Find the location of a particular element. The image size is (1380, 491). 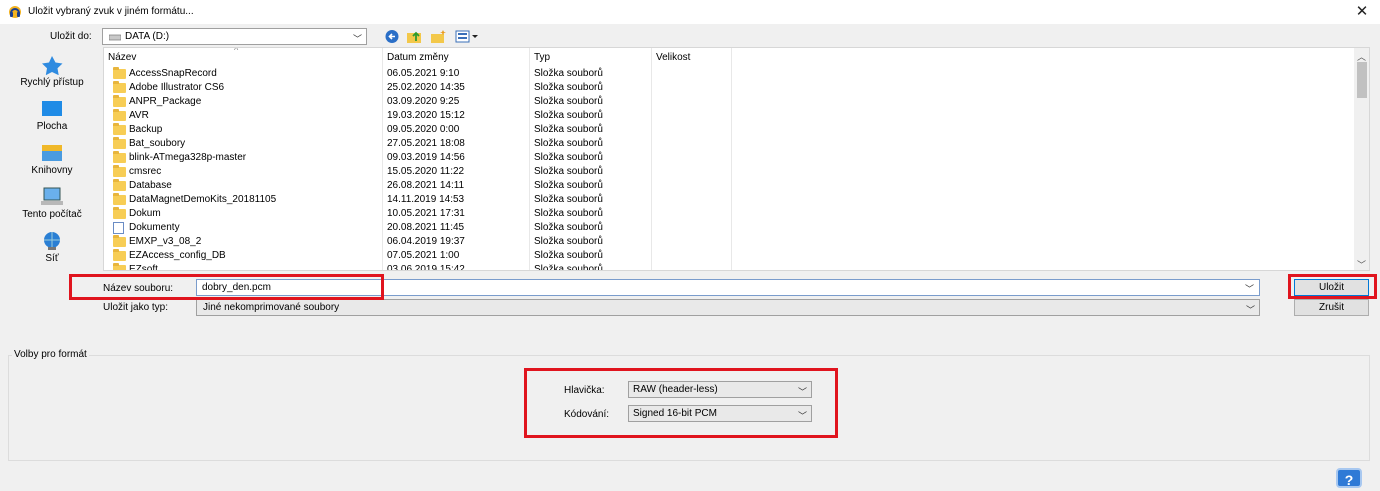

cancel-button: Zrušit is located at coordinates (1331, 307).